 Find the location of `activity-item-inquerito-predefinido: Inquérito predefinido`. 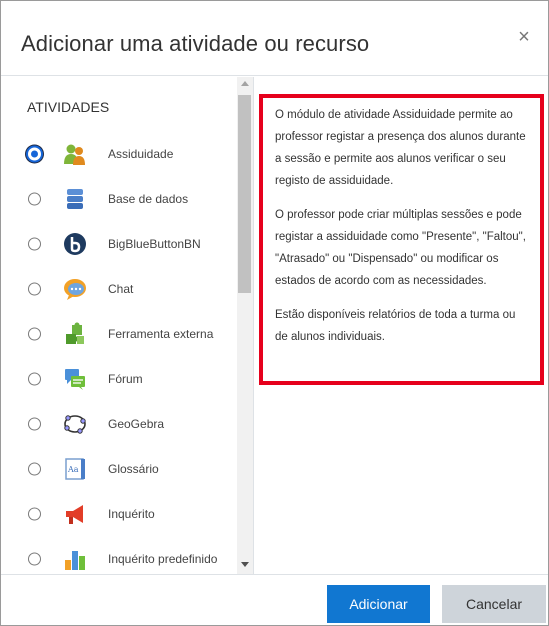

activity-item-inquerito-predefinido: Inquérito predefinido is located at coordinates (119, 555).